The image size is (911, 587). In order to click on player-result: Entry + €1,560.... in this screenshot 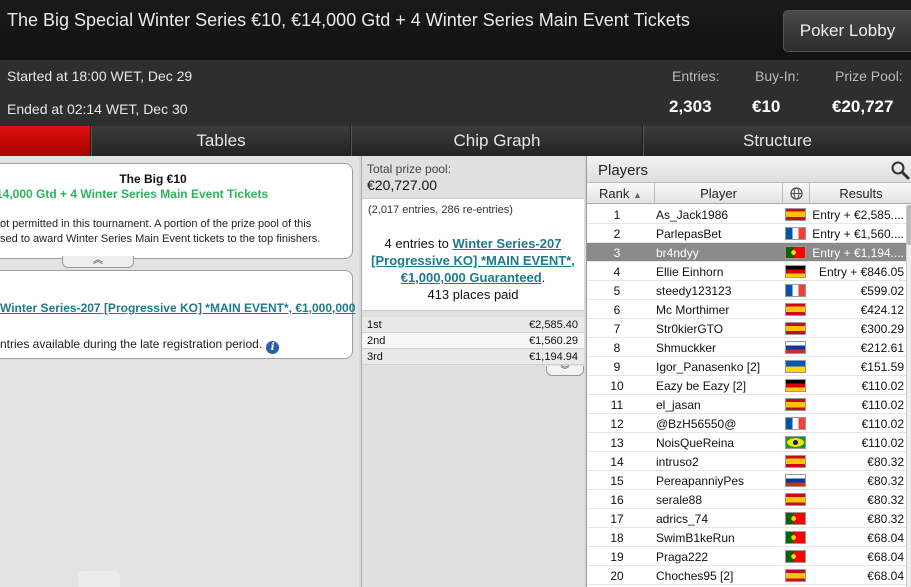, I will do `click(858, 234)`.